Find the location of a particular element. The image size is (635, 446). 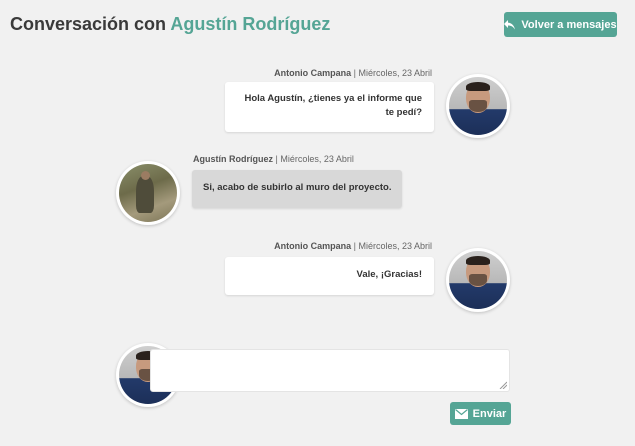

message-input is located at coordinates (330, 370).